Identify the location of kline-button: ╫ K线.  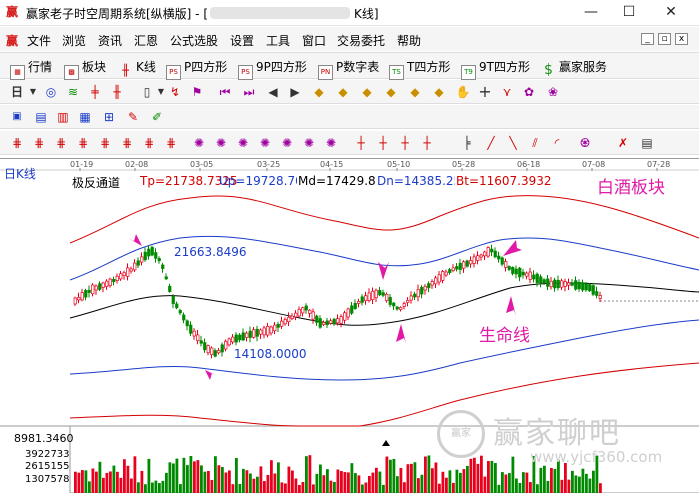
(137, 67).